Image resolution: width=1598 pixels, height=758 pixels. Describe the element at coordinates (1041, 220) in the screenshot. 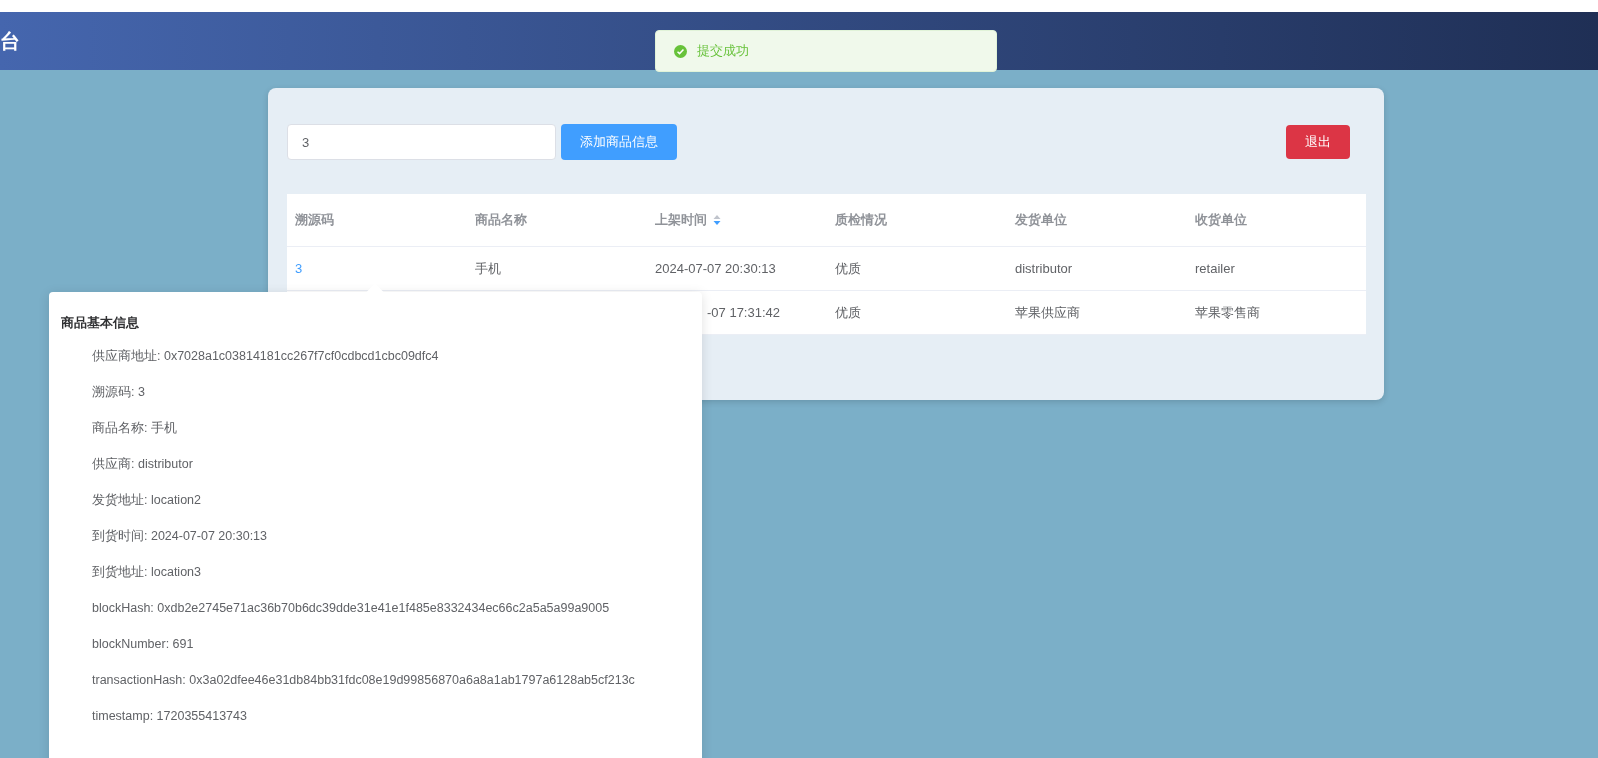

I see `column-header: 发货单位` at that location.